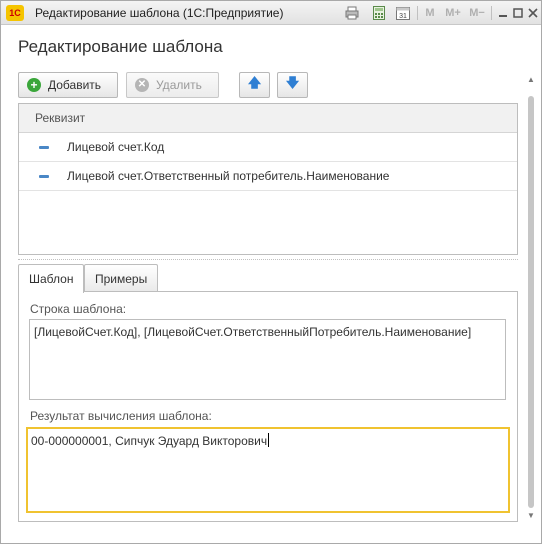 The height and width of the screenshot is (544, 542). I want to click on tab-examples: Примеры, so click(121, 278).